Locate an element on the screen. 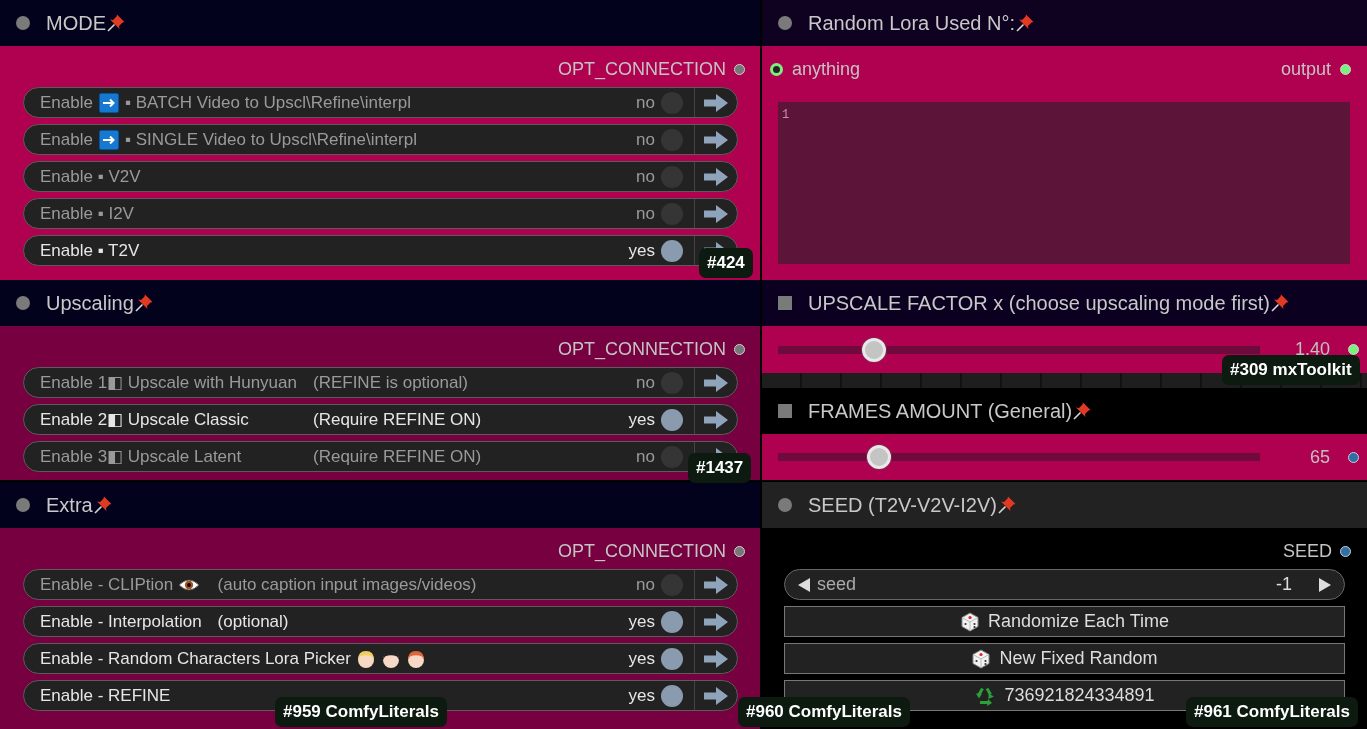 Image resolution: width=1367 pixels, height=729 pixels. toggle-widget: Enable - CLIPtion (auto caption input images/videos) no is located at coordinates (380, 584).